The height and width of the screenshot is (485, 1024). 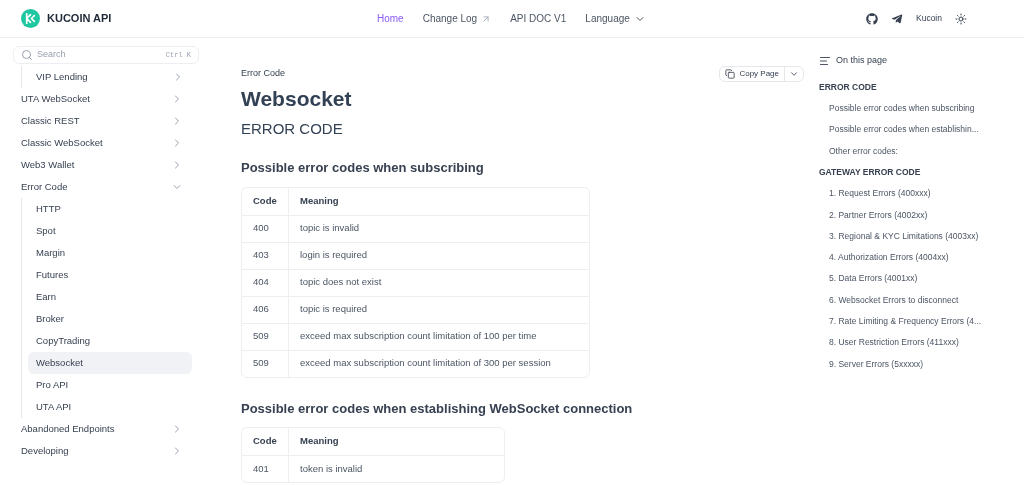 What do you see at coordinates (102, 451) in the screenshot?
I see `sidebar-item: Developing` at bounding box center [102, 451].